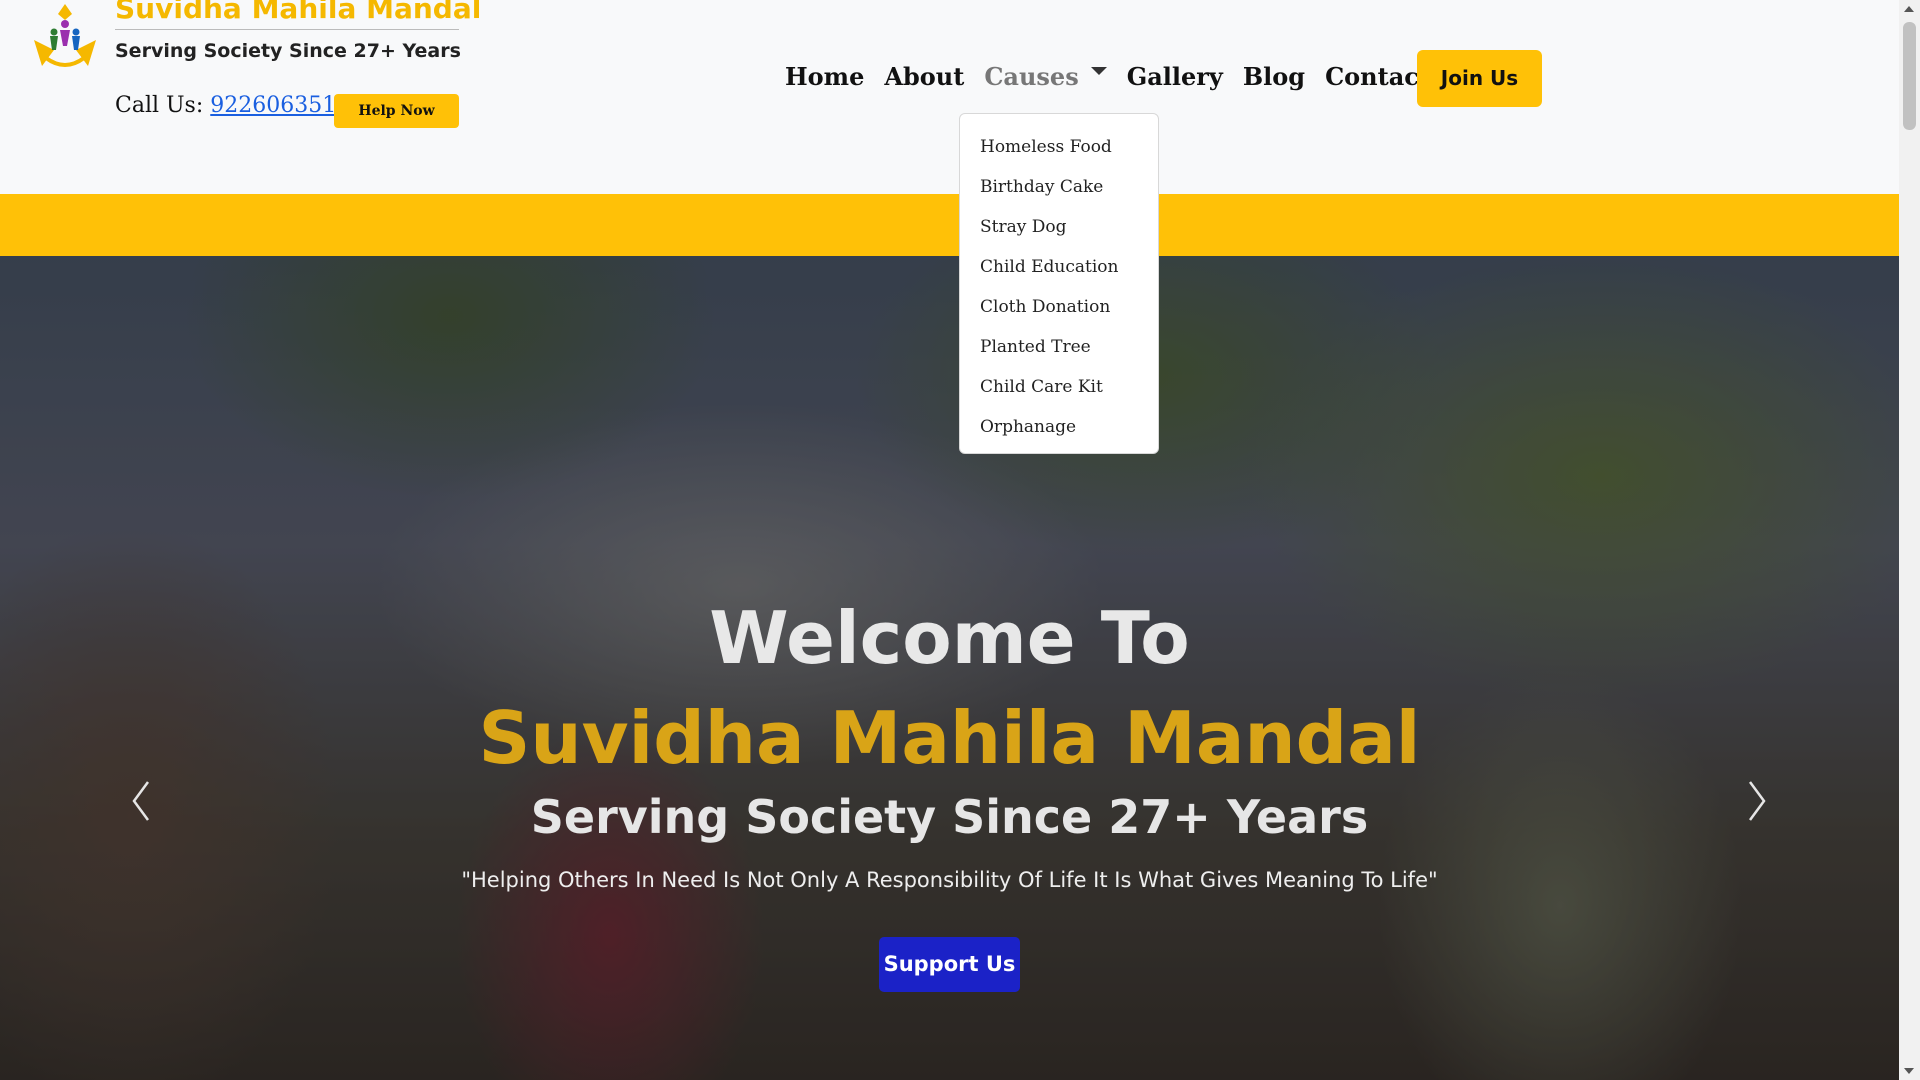 The image size is (1920, 1080). Describe the element at coordinates (1274, 76) in the screenshot. I see `nav-blog: Blog` at that location.